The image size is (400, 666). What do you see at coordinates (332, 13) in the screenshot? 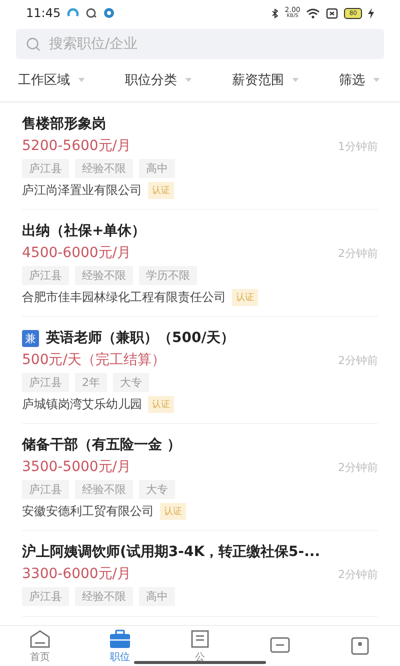
I see `sim-icon` at bounding box center [332, 13].